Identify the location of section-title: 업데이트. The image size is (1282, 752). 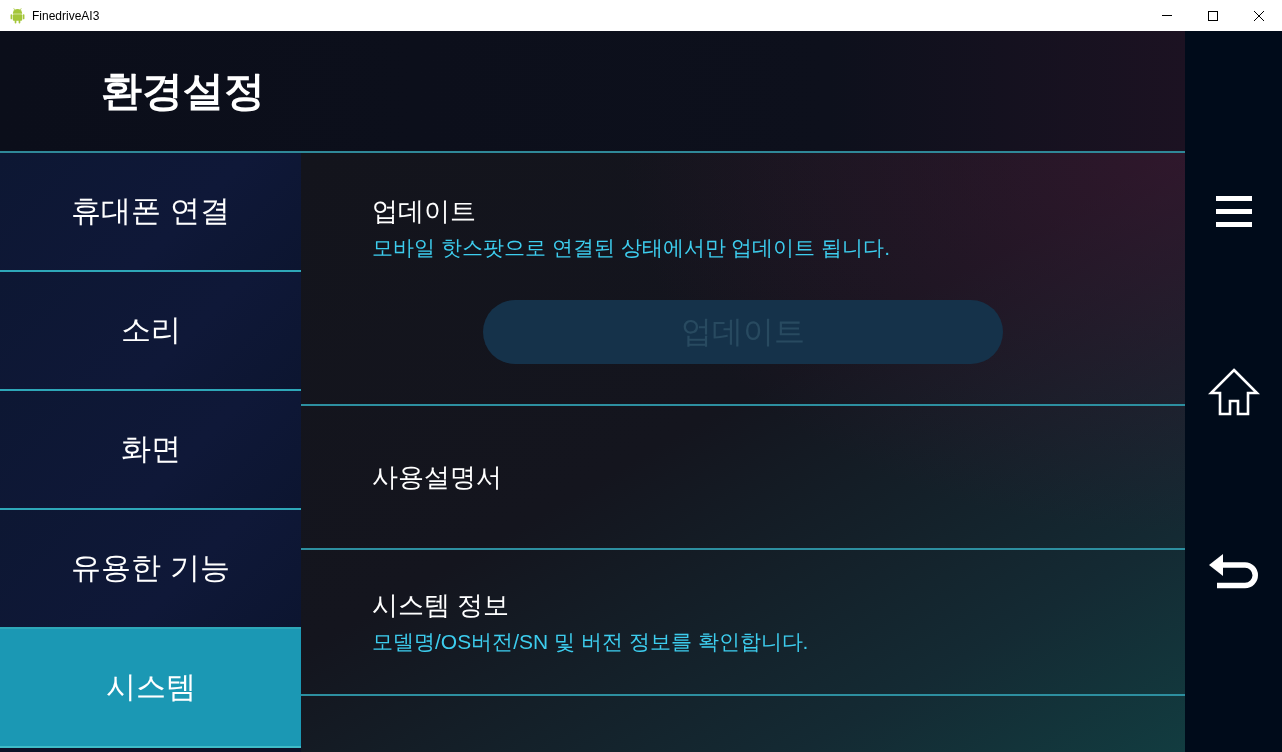
(424, 211).